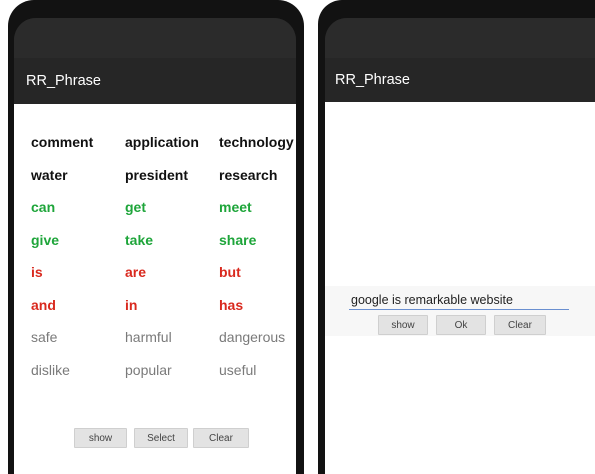 Image resolution: width=595 pixels, height=474 pixels. I want to click on word-item: share, so click(257, 246).